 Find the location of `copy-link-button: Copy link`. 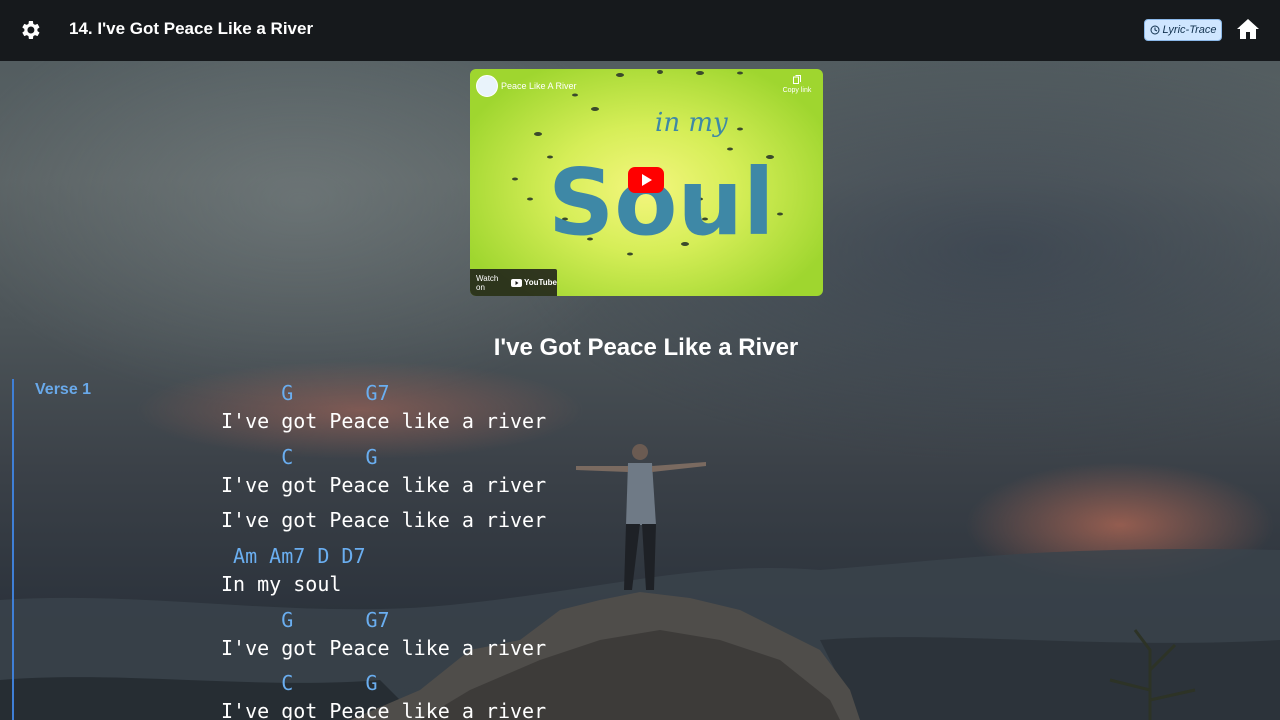

copy-link-button: Copy link is located at coordinates (797, 84).